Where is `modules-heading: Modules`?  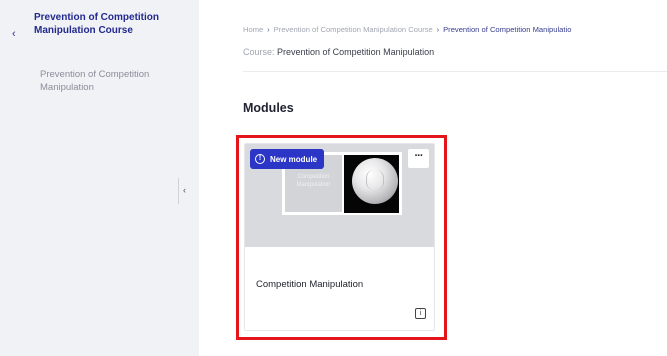 modules-heading: Modules is located at coordinates (268, 108).